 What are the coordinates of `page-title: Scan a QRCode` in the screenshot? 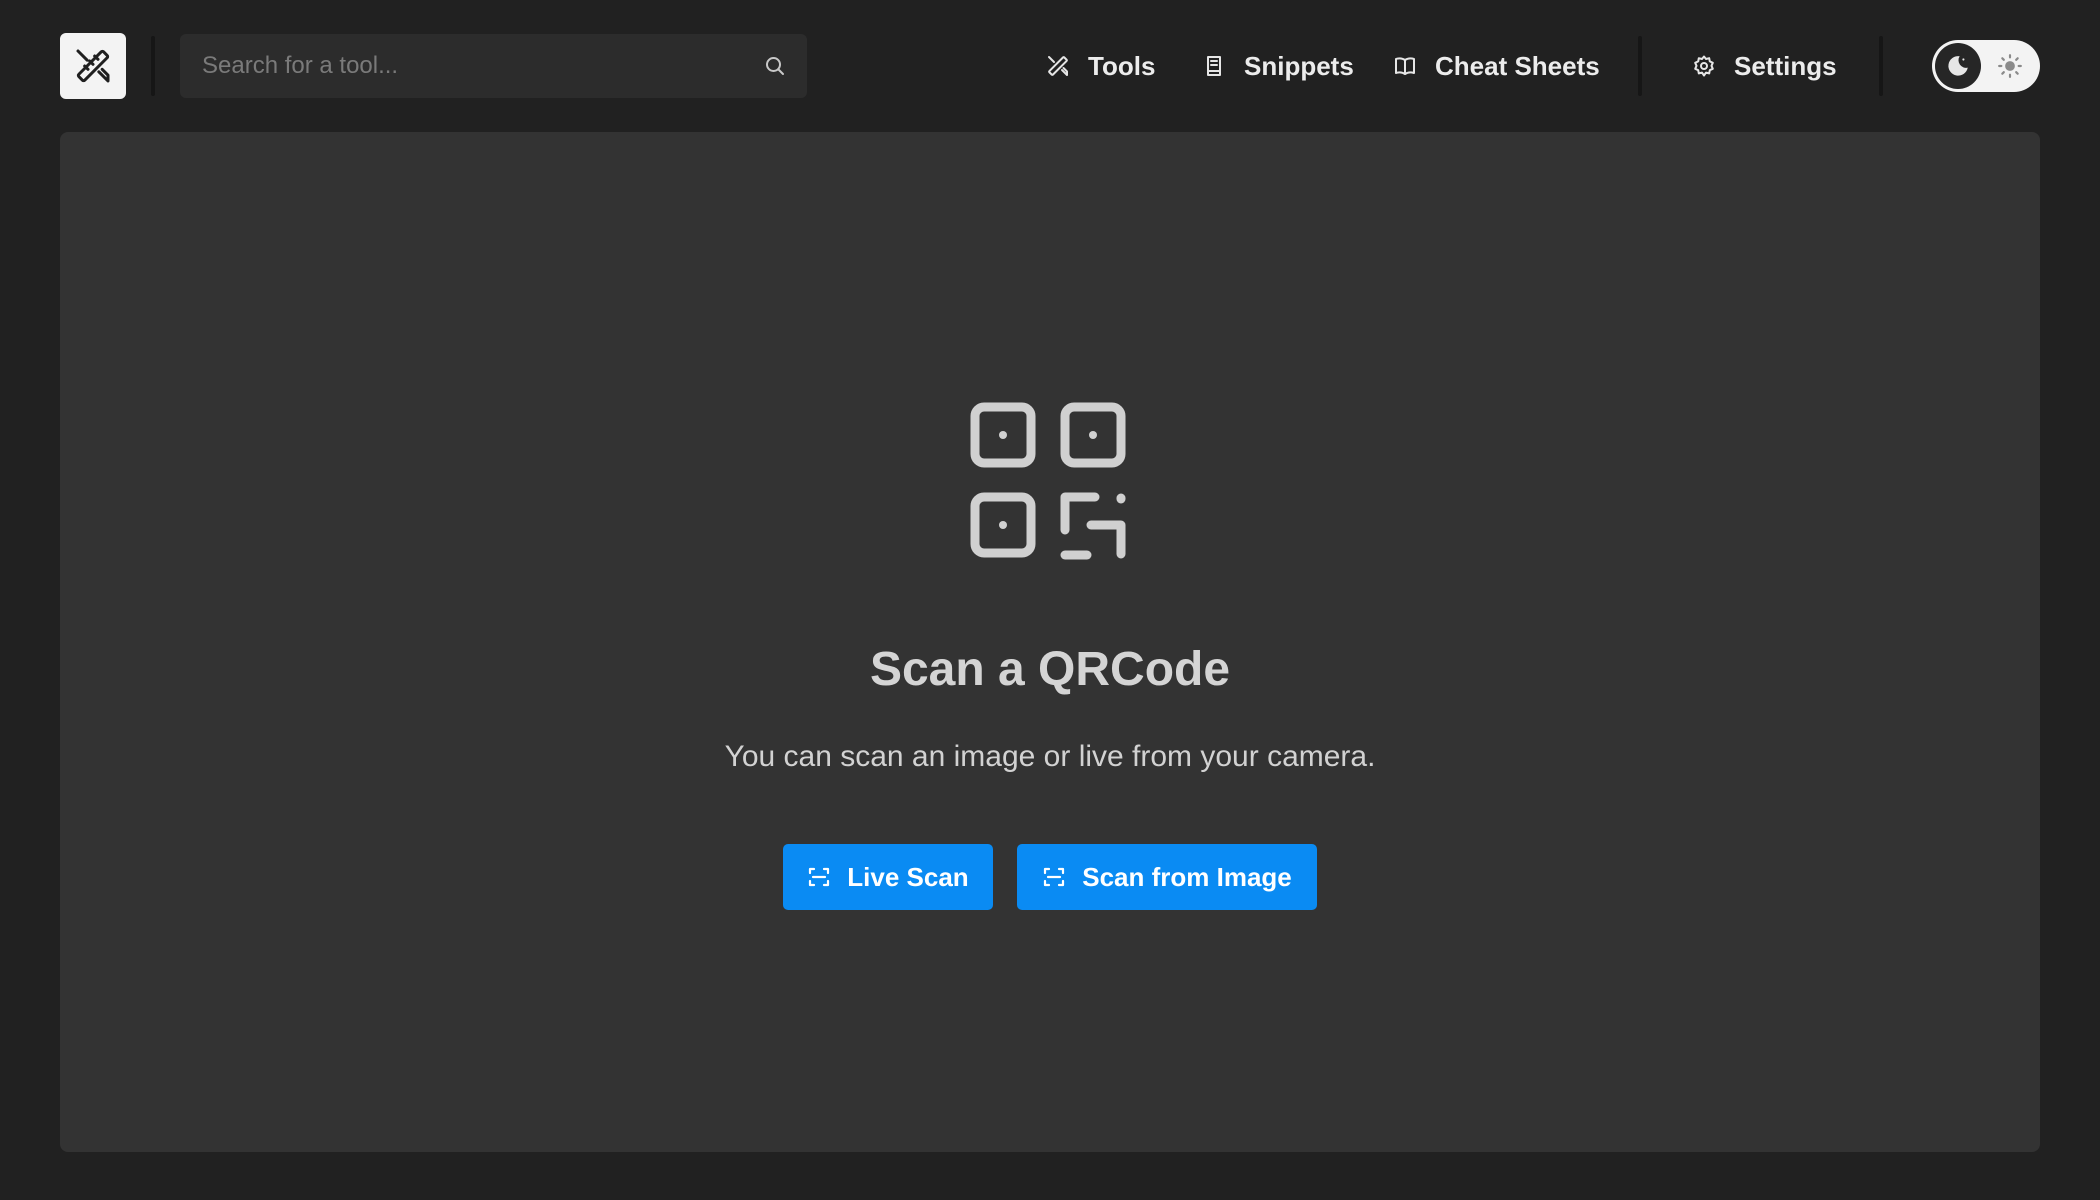 It's located at (1050, 669).